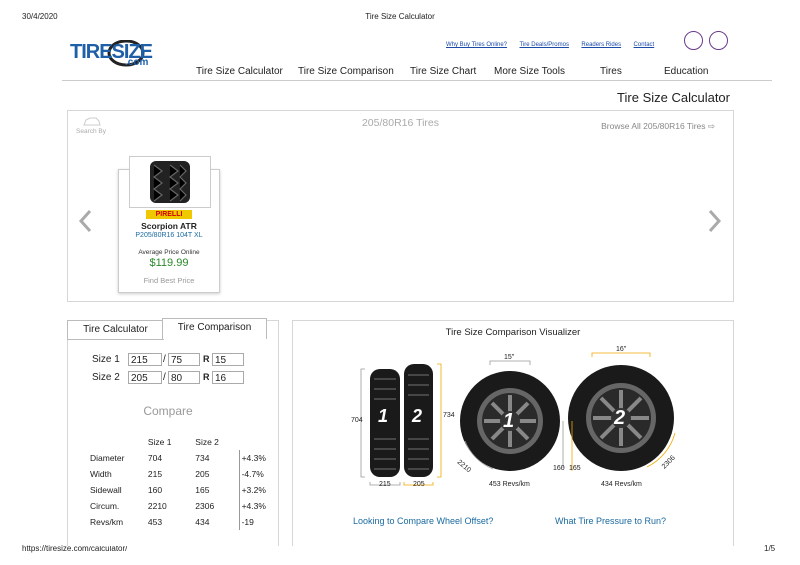  Describe the element at coordinates (509, 484) in the screenshot. I see `revs-label-1: 453 Revs/km` at that location.